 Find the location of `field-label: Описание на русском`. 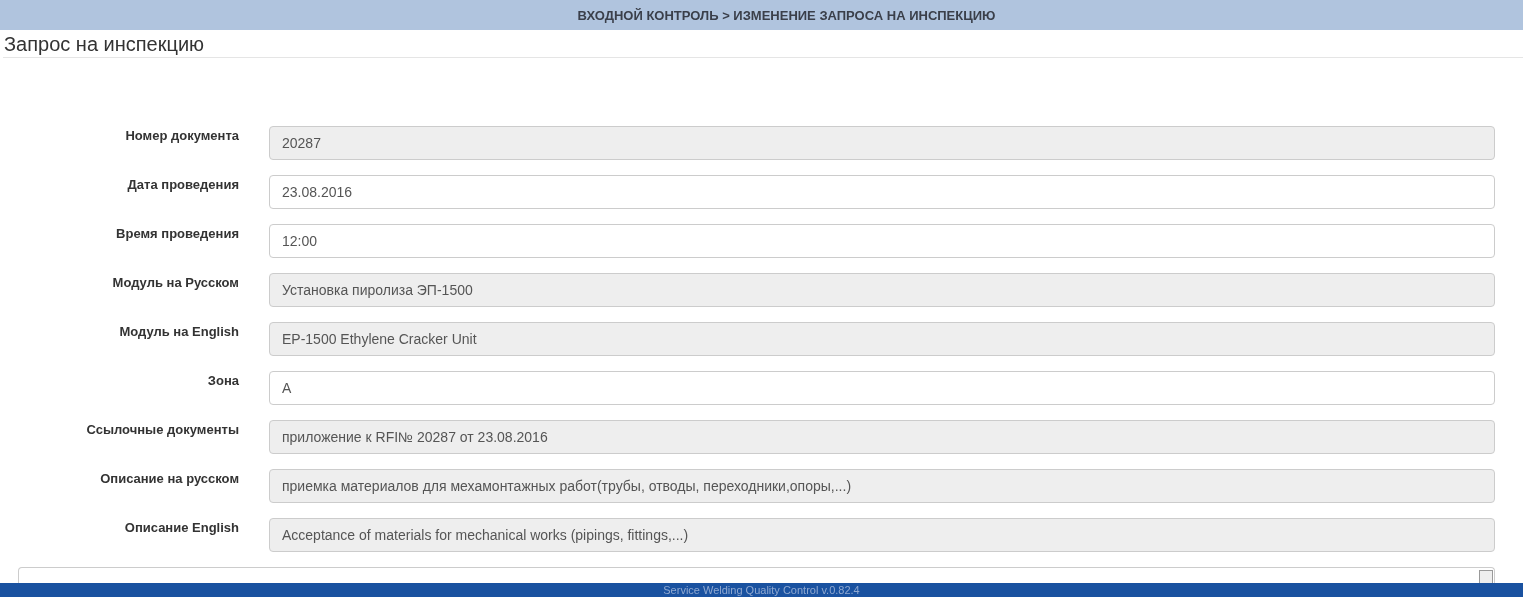

field-label: Описание на русском is located at coordinates (169, 478).